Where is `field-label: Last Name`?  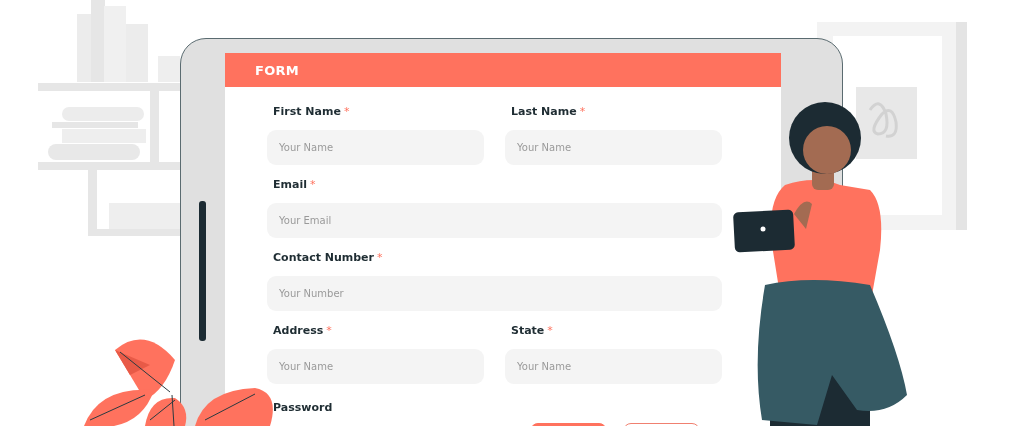 field-label: Last Name is located at coordinates (544, 111).